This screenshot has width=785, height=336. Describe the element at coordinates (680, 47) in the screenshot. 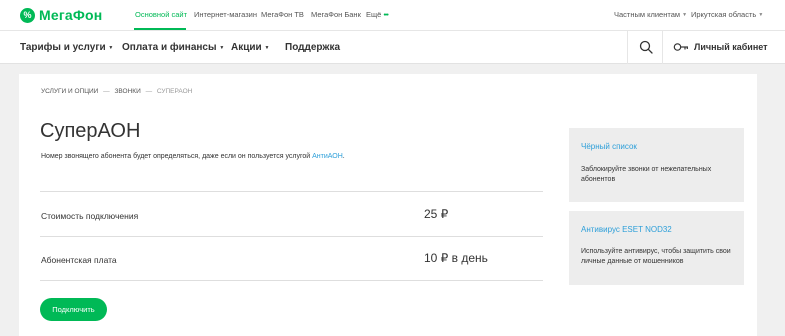

I see `key-icon` at that location.